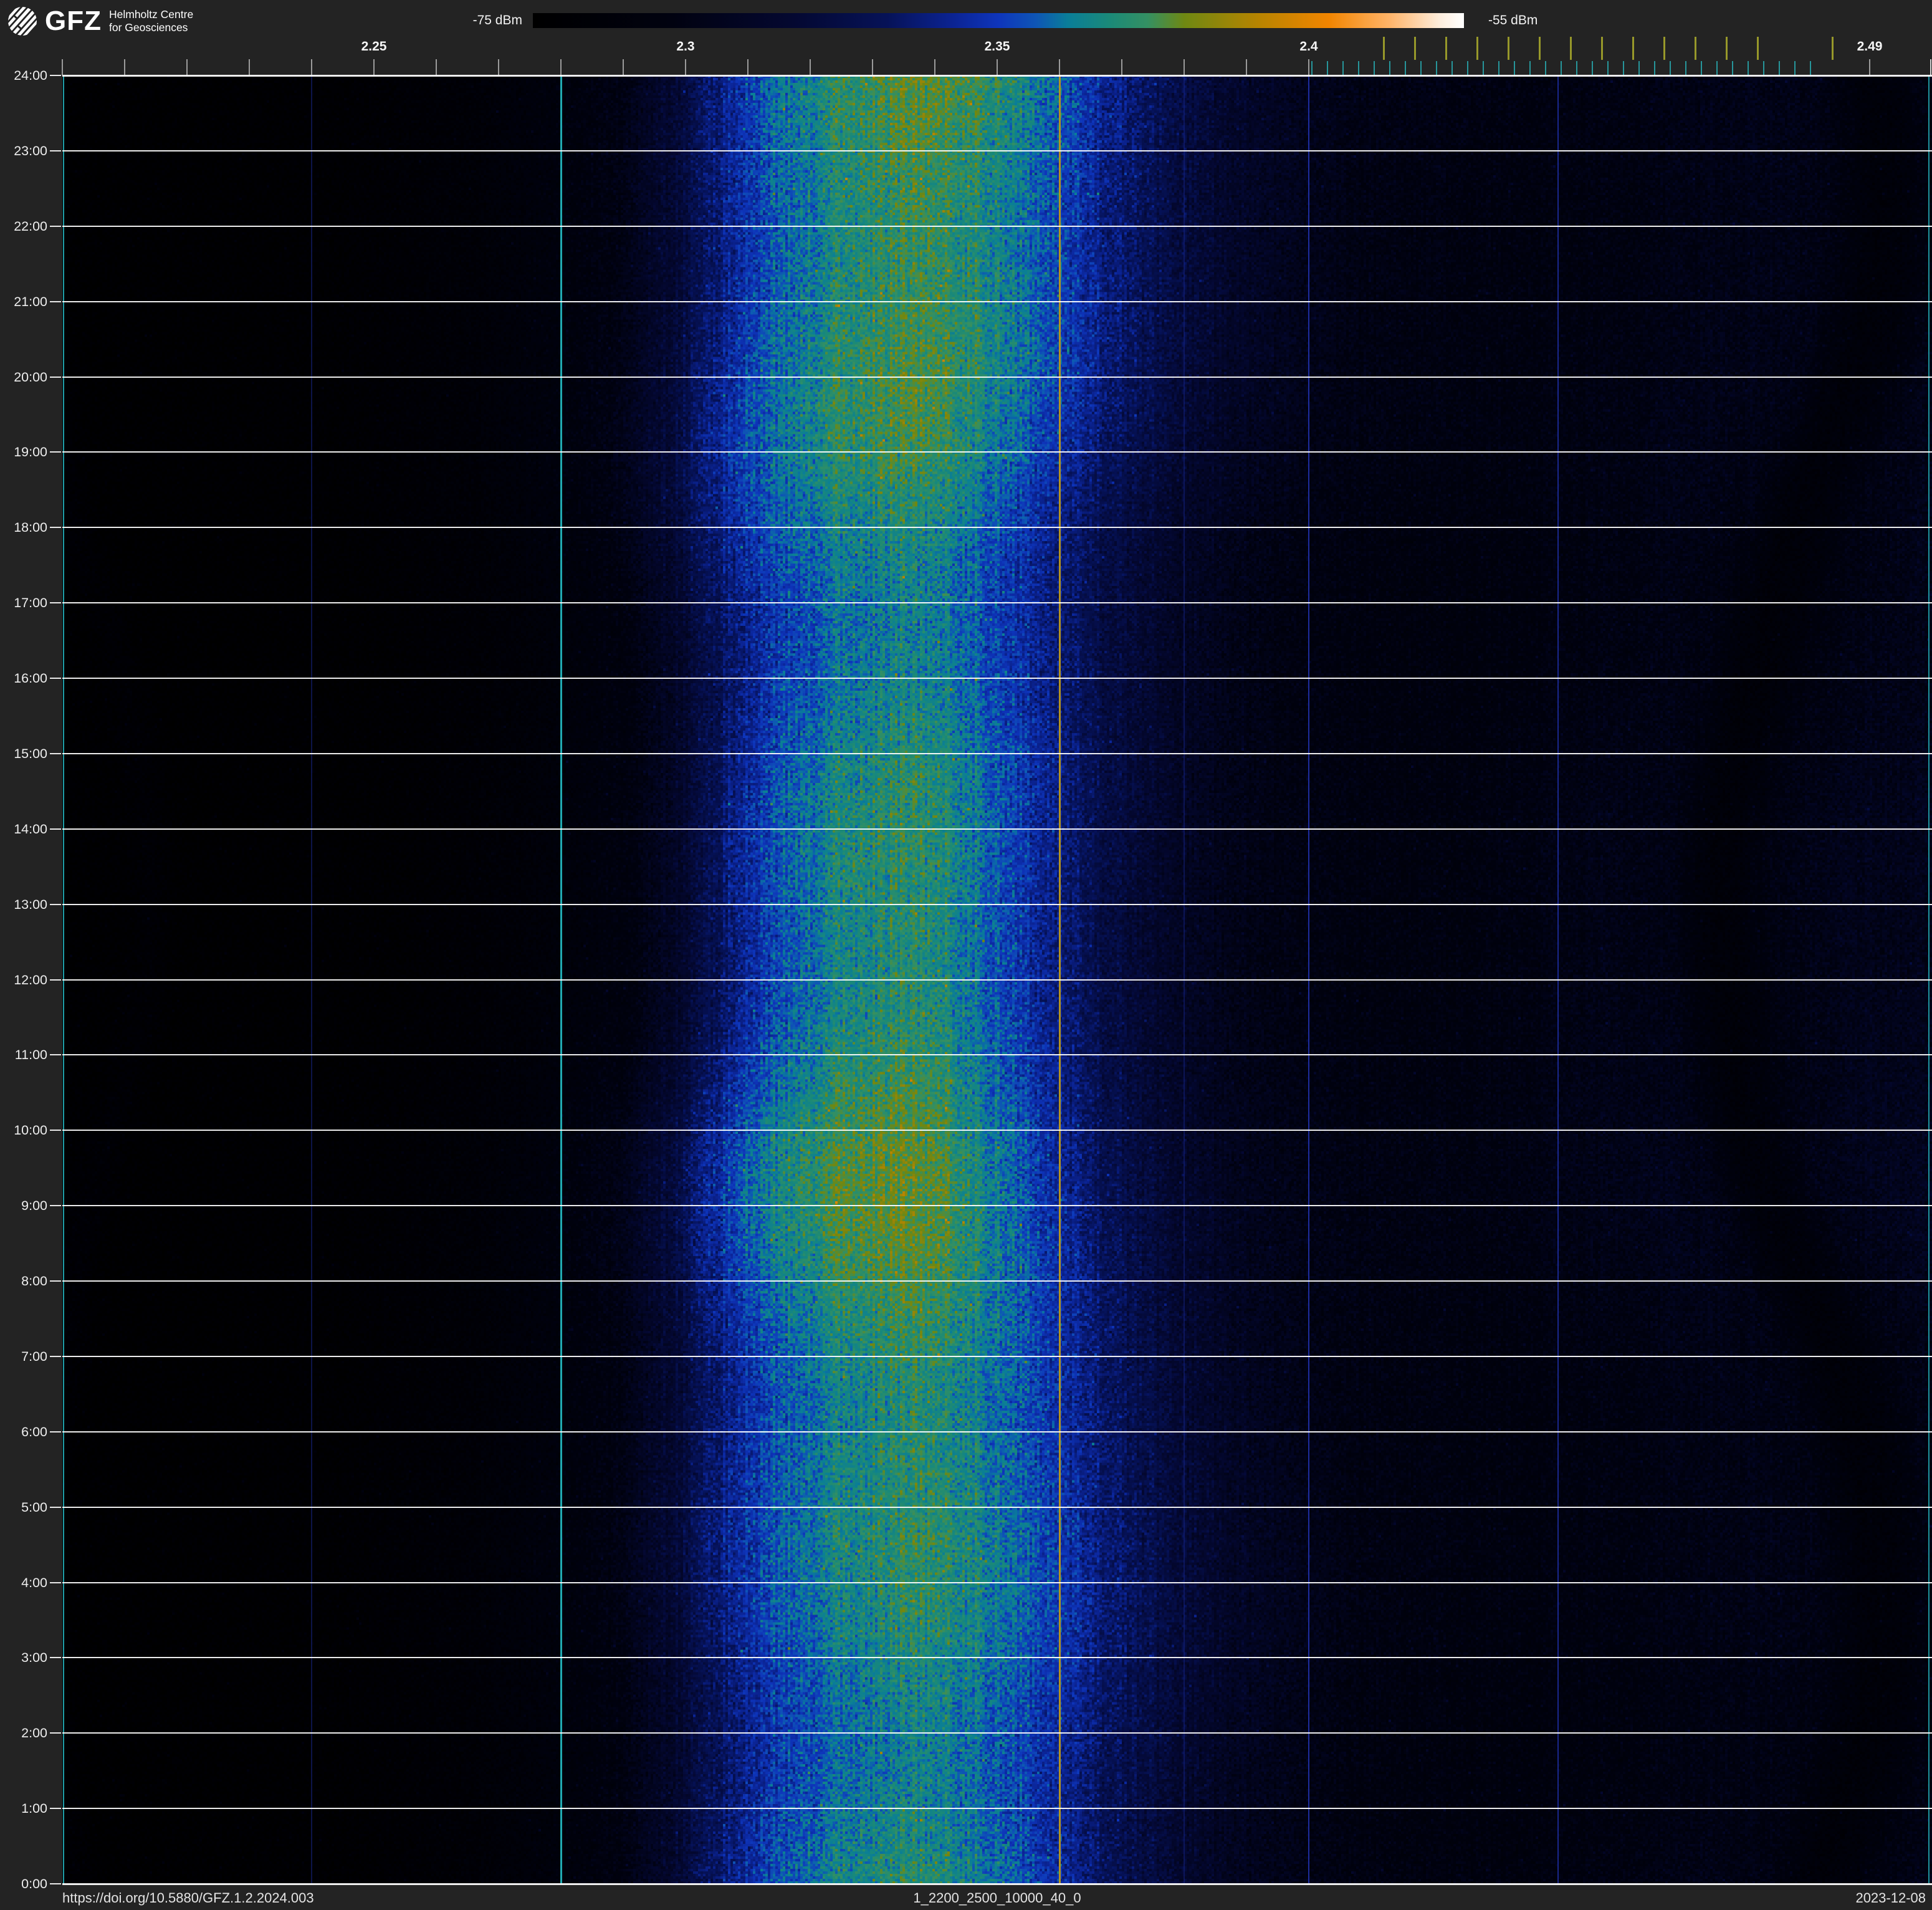  What do you see at coordinates (374, 46) in the screenshot?
I see `freq-tick-label: 2.25` at bounding box center [374, 46].